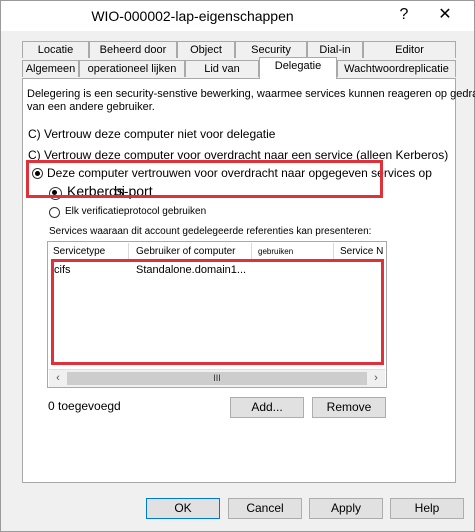 Image resolution: width=475 pixels, height=532 pixels. I want to click on tab-delegatie: Delegatie, so click(298, 68).